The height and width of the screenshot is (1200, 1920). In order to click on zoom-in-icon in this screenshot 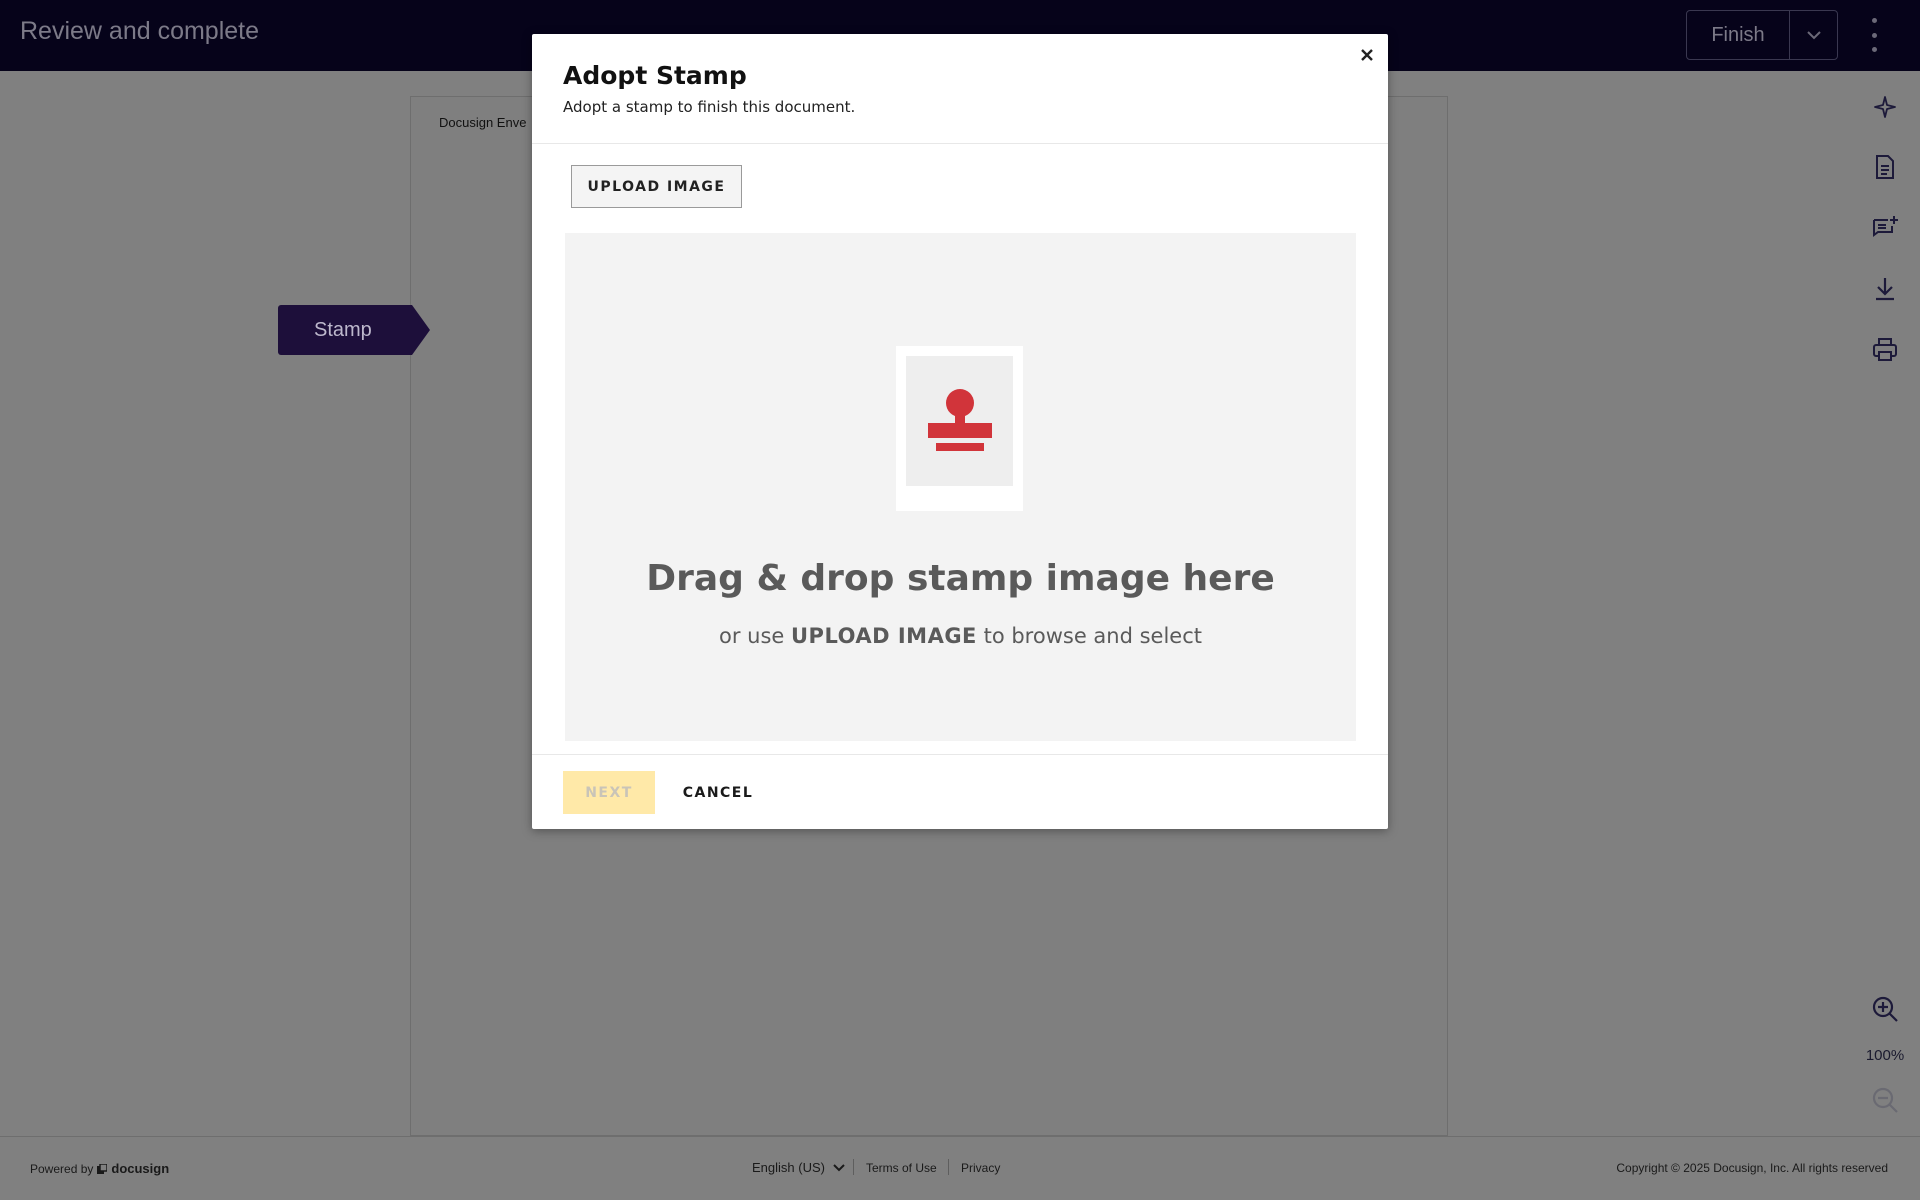, I will do `click(1885, 1009)`.